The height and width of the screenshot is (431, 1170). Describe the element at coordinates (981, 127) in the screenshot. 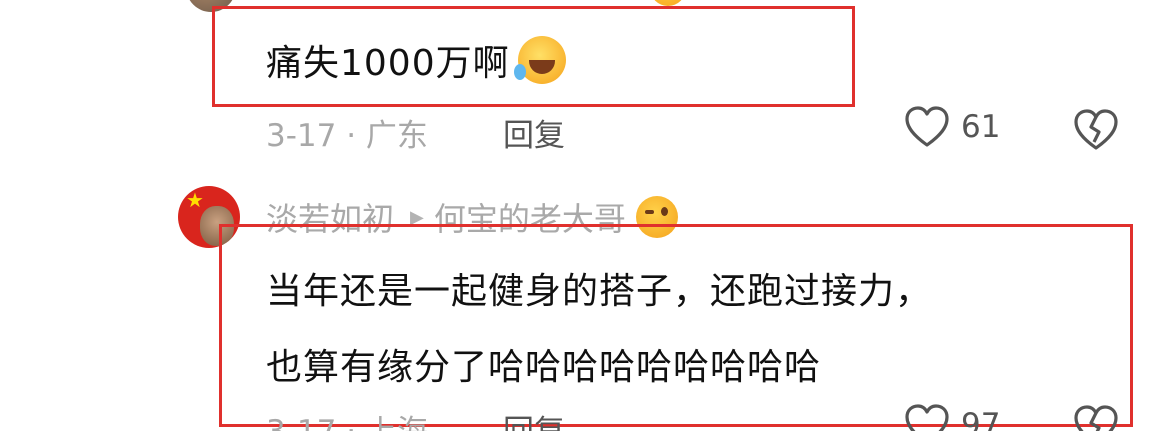

I see `like-count: 61` at that location.